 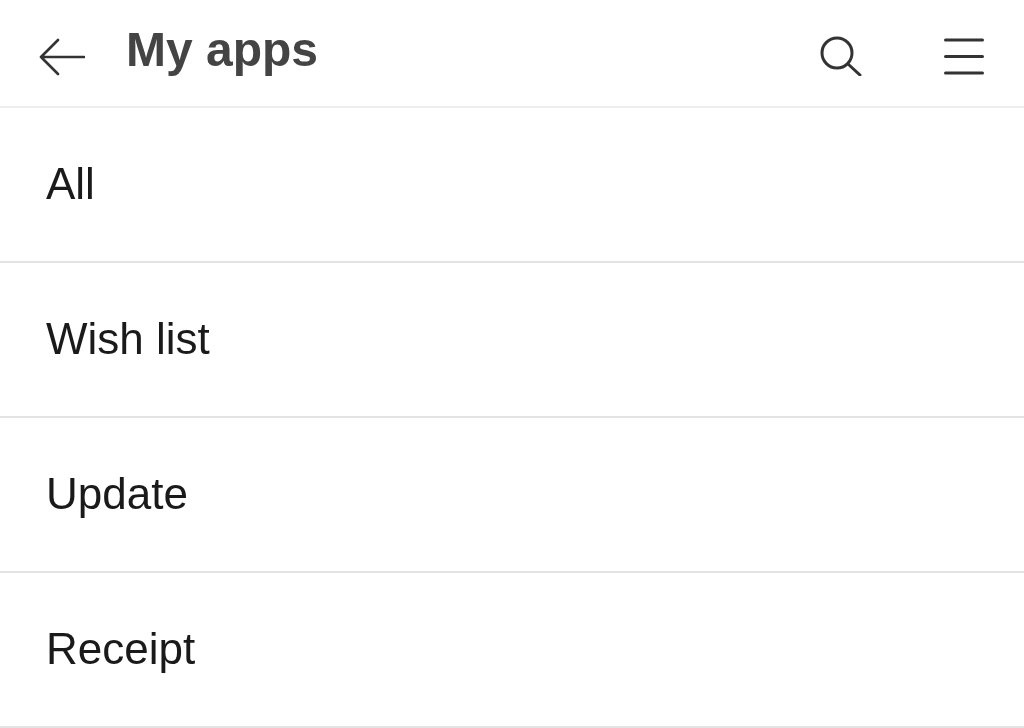 I want to click on menu-item-label: Wish list, so click(x=128, y=338).